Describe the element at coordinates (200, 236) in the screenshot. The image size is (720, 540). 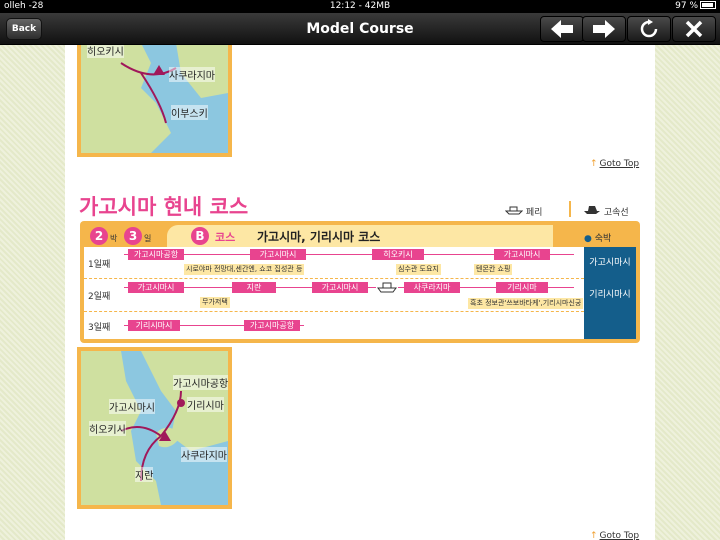
I see `course-badge: B` at that location.